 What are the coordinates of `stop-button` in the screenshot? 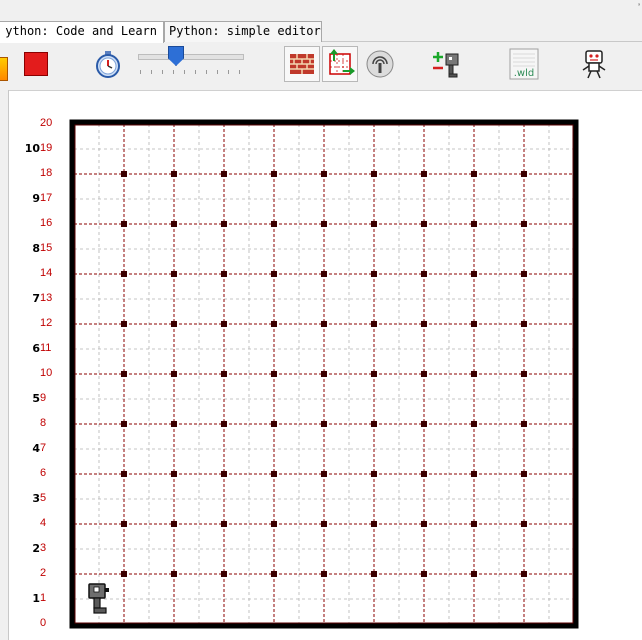 It's located at (36, 64).